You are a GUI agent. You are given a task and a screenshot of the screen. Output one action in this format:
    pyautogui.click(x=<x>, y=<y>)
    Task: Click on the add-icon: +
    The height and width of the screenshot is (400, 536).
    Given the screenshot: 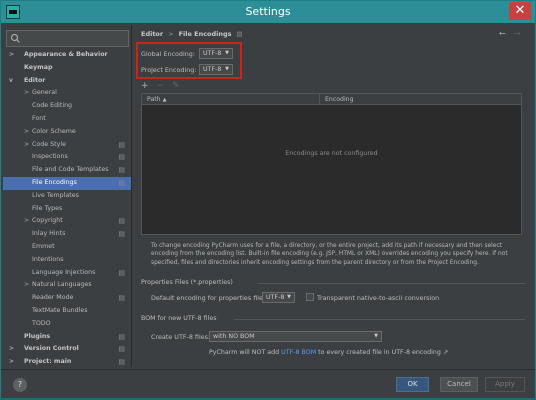 What is the action you would take?
    pyautogui.click(x=145, y=86)
    